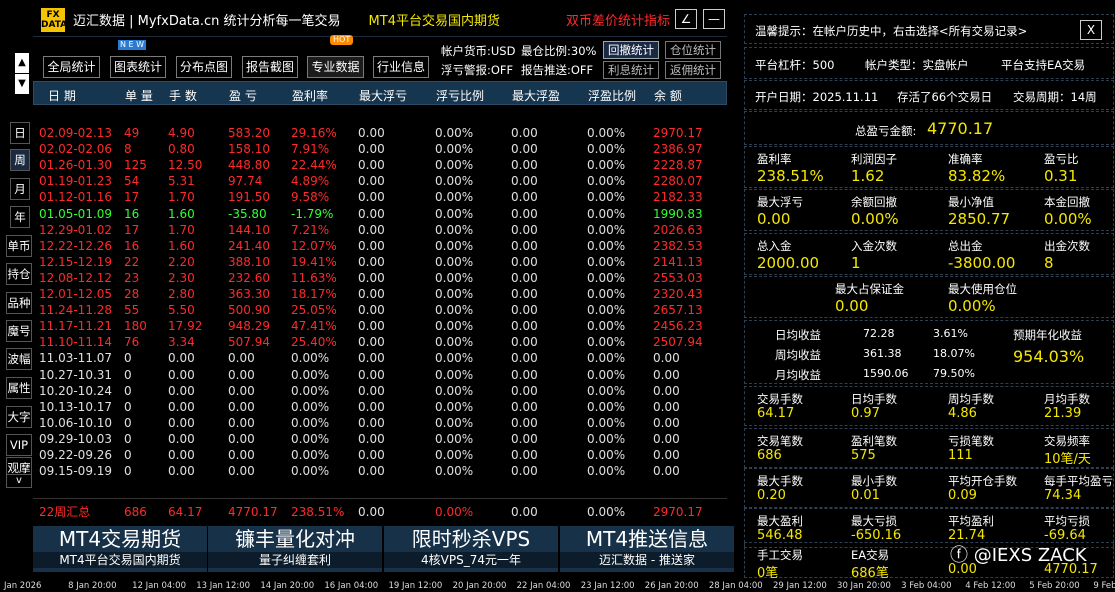 The height and width of the screenshot is (592, 1115). What do you see at coordinates (19, 417) in the screenshot?
I see `sidebar-item-10: 大字` at bounding box center [19, 417].